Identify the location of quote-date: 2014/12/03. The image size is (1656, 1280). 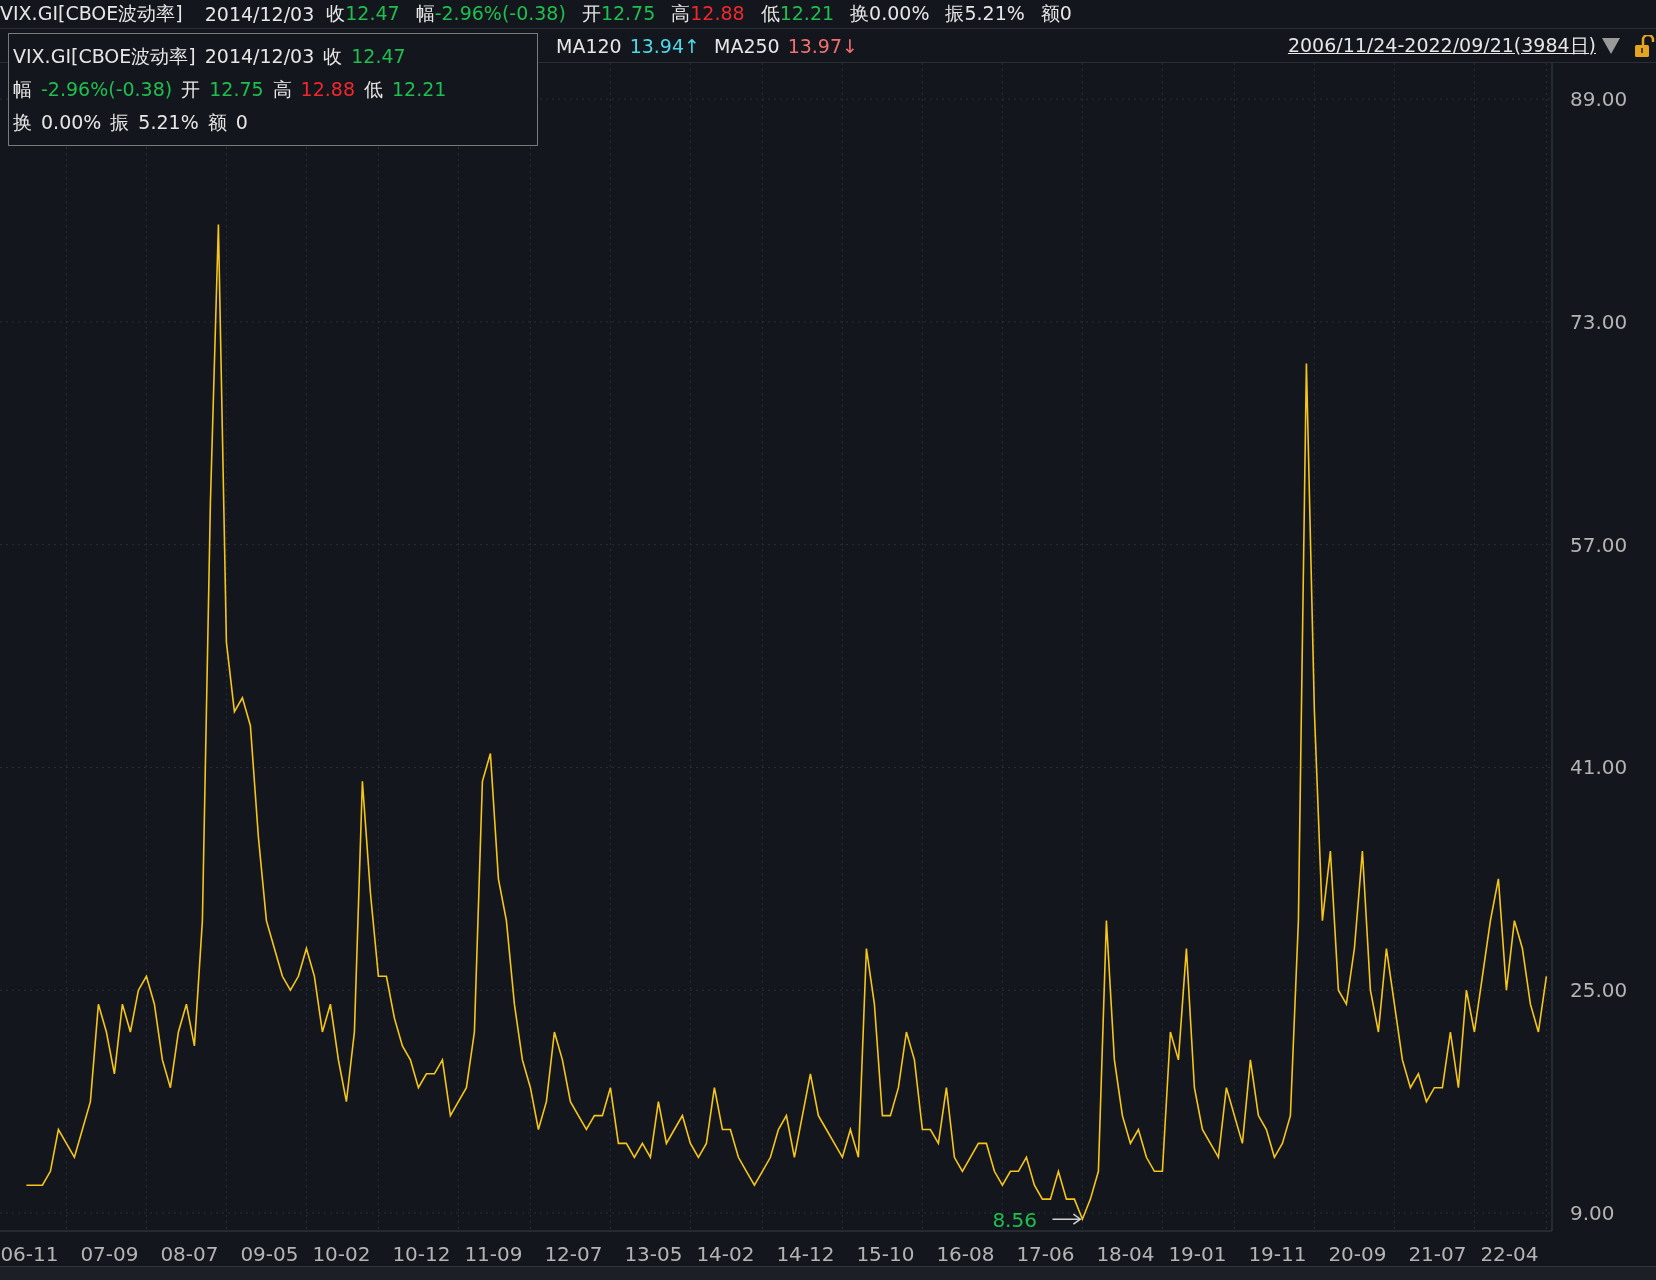
(259, 14).